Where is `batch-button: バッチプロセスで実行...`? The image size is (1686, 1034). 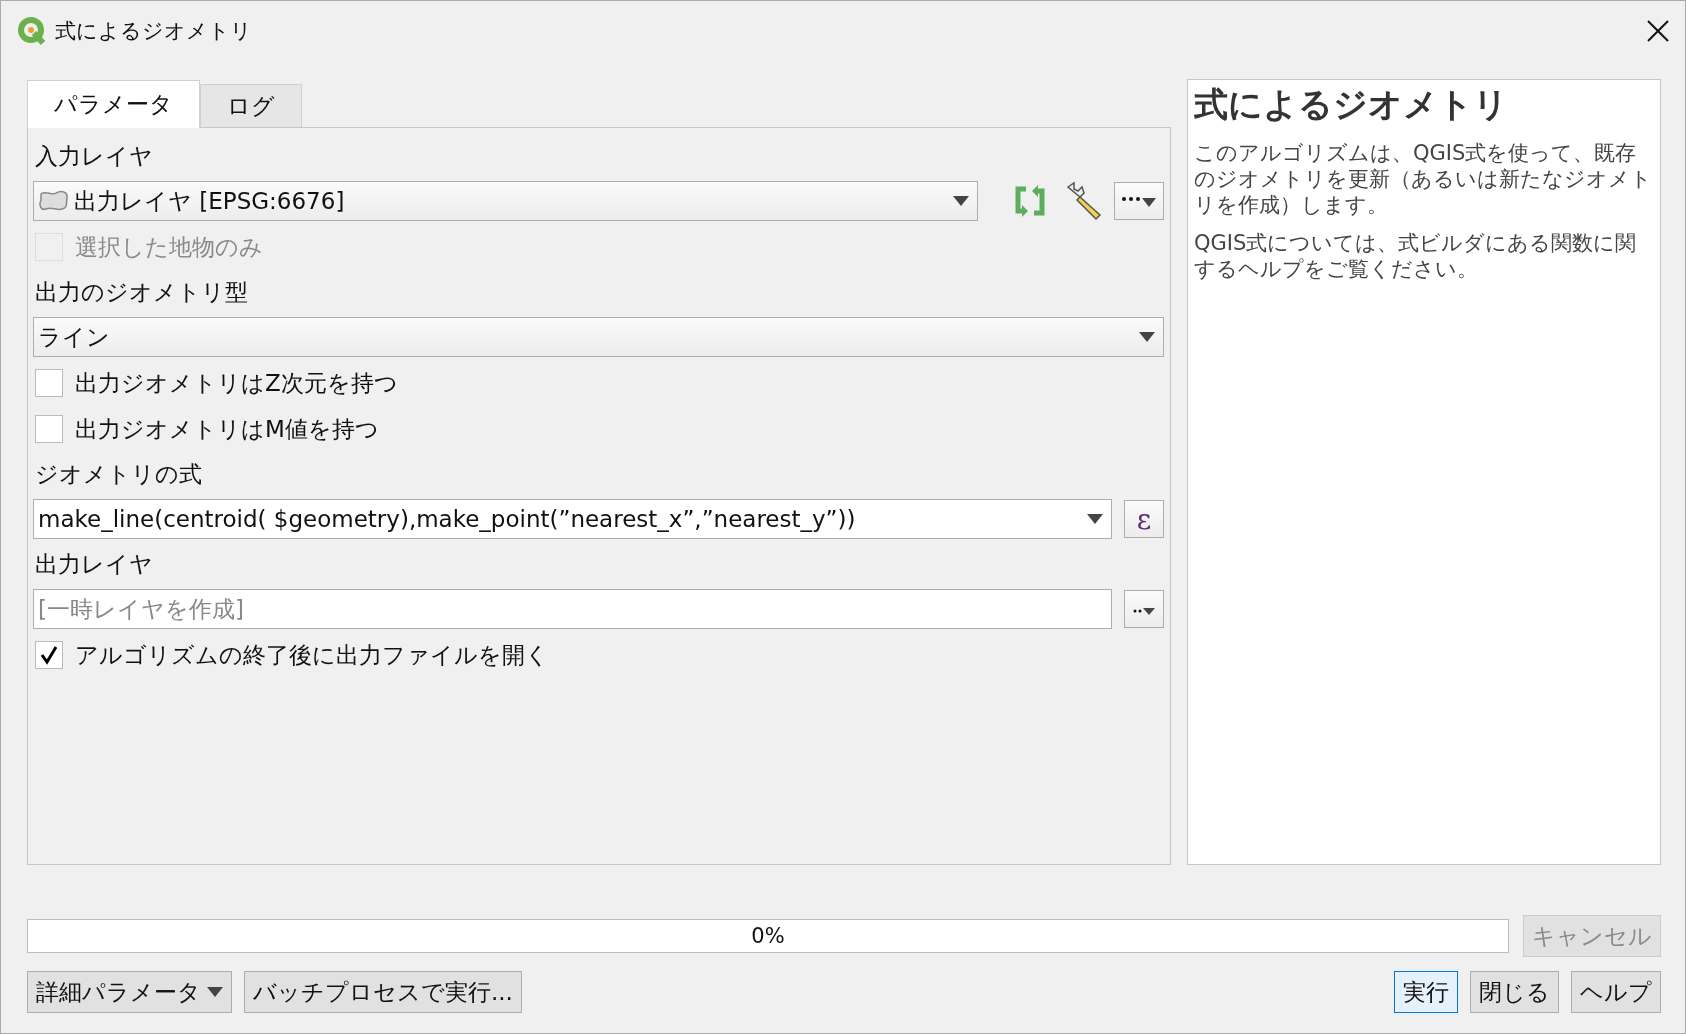 batch-button: バッチプロセスで実行... is located at coordinates (383, 992).